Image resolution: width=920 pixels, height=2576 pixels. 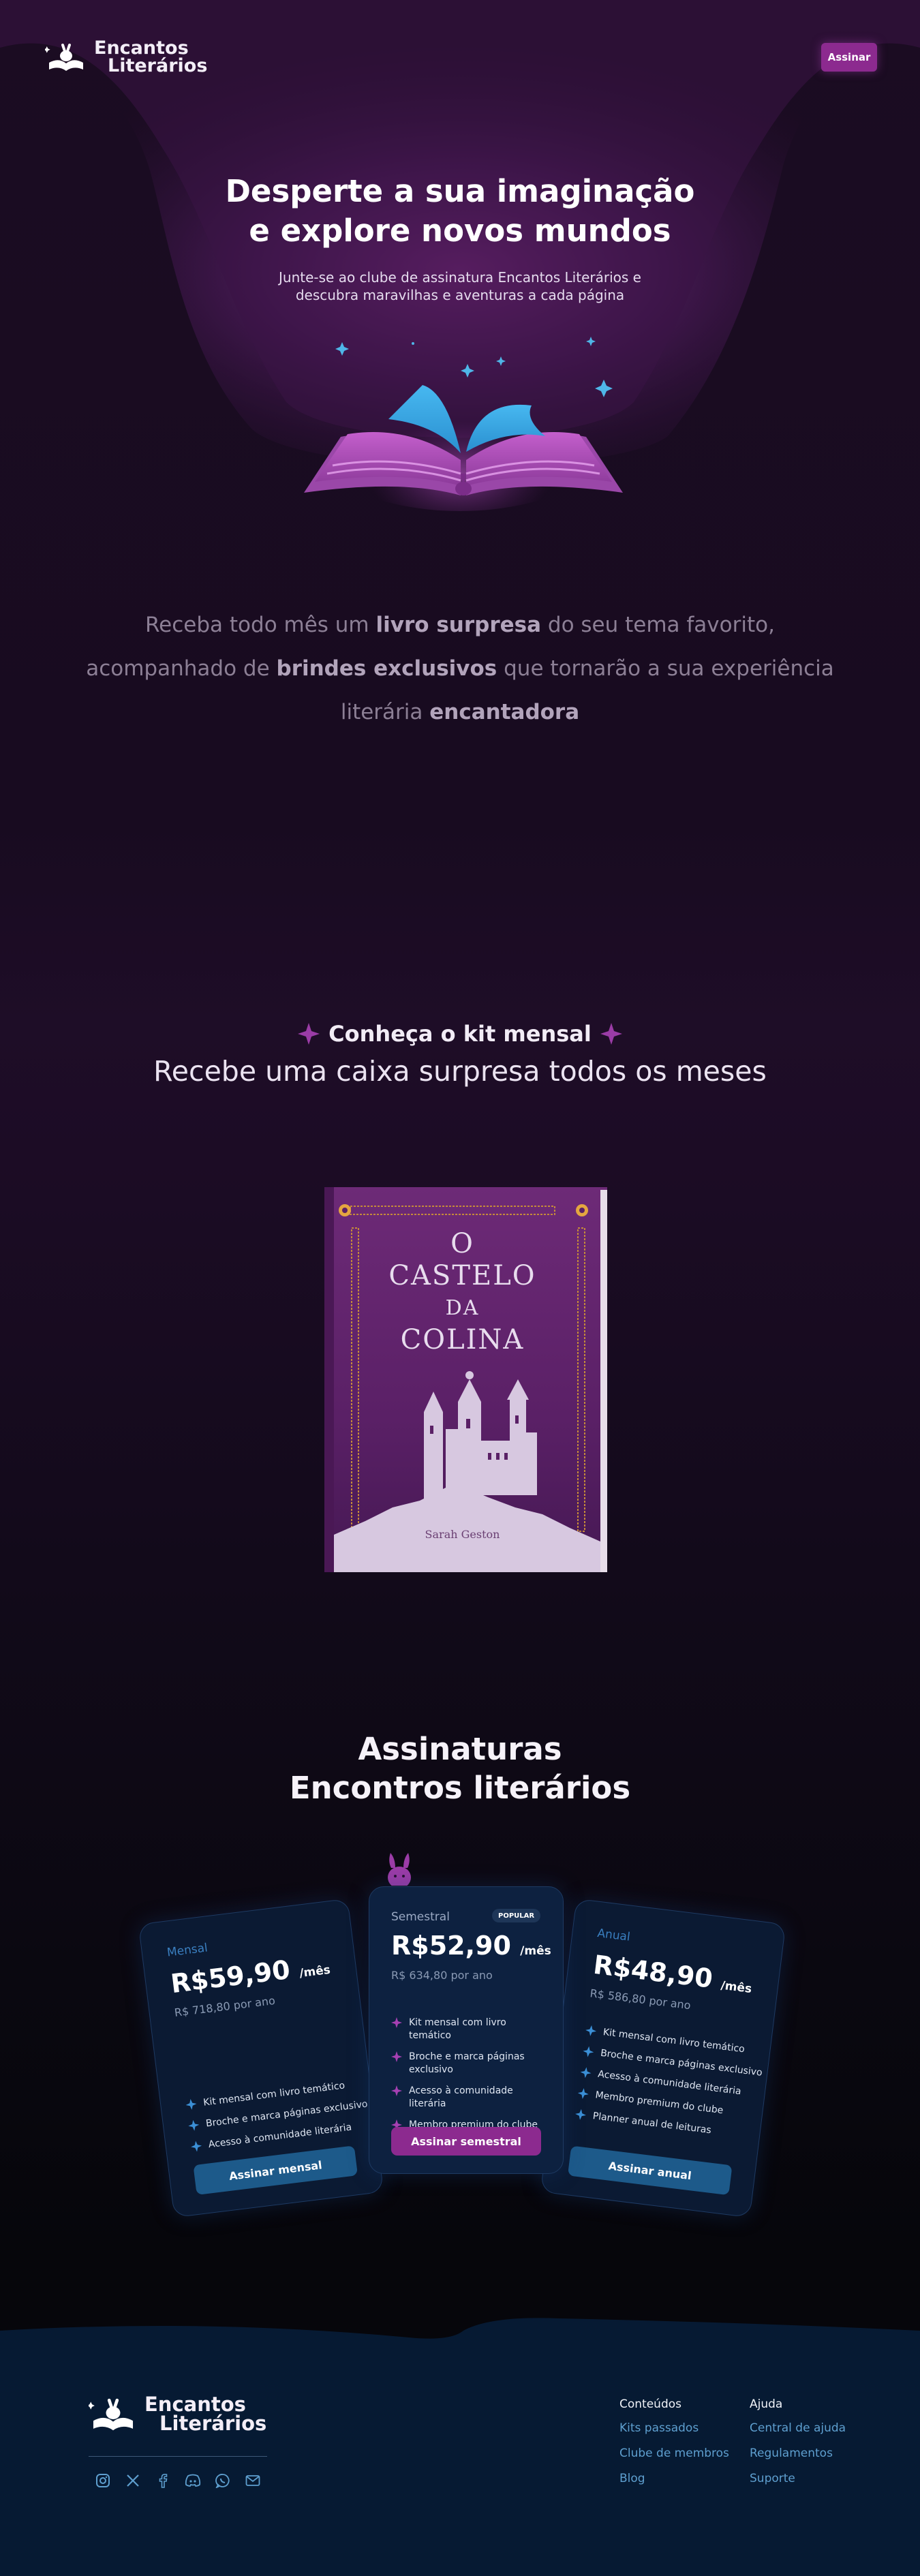 I want to click on footer-link-support: Suporte, so click(x=798, y=2478).